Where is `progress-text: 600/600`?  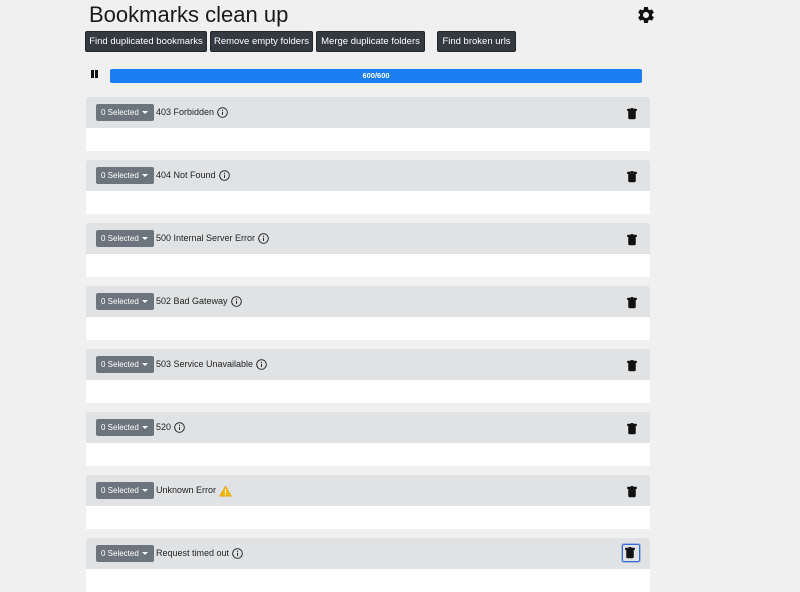
progress-text: 600/600 is located at coordinates (376, 75).